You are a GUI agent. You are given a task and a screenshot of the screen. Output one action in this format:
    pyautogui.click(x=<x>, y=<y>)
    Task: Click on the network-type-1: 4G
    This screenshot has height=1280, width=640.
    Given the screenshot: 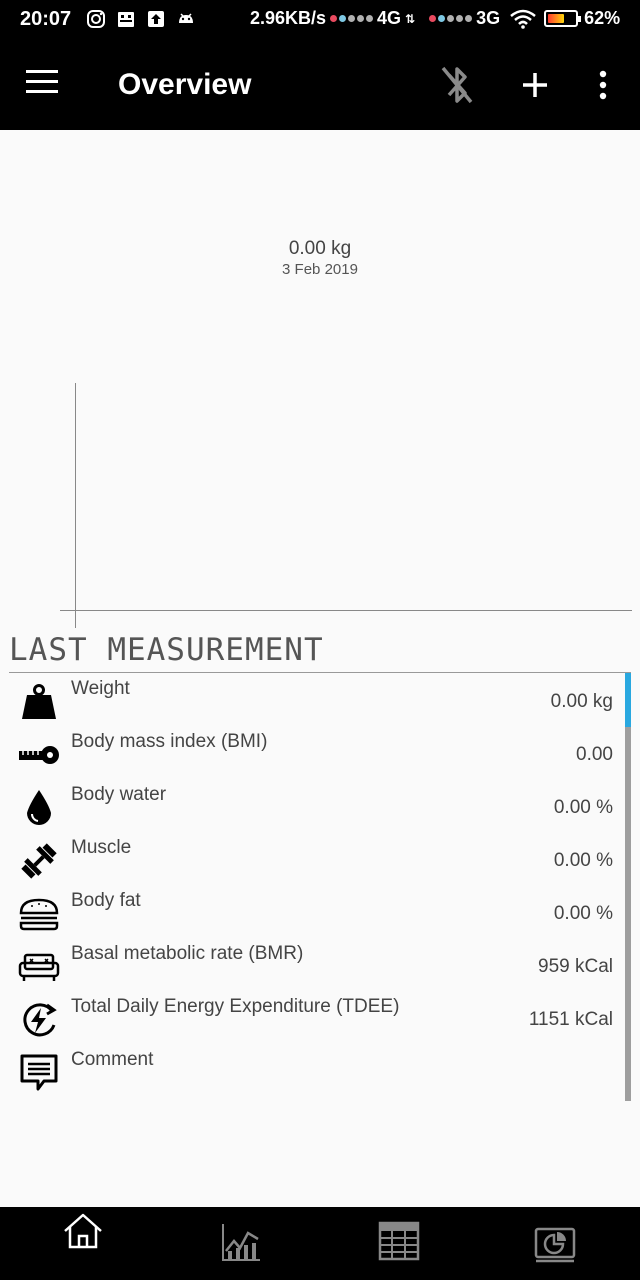 What is the action you would take?
    pyautogui.click(x=389, y=18)
    